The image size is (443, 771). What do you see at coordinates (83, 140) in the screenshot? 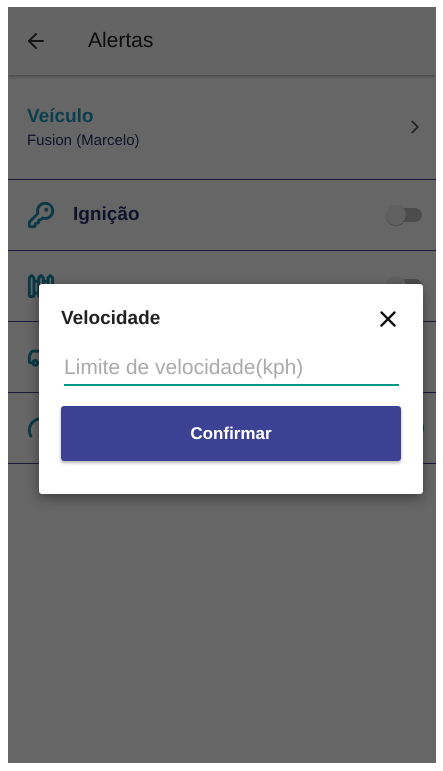
I see `vehicle-name: Fusion (Marcelo)` at bounding box center [83, 140].